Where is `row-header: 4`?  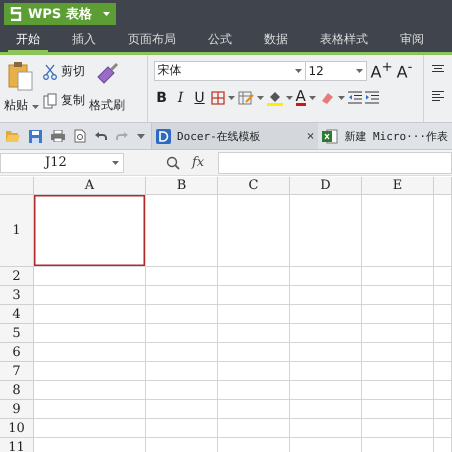 row-header: 4 is located at coordinates (17, 314).